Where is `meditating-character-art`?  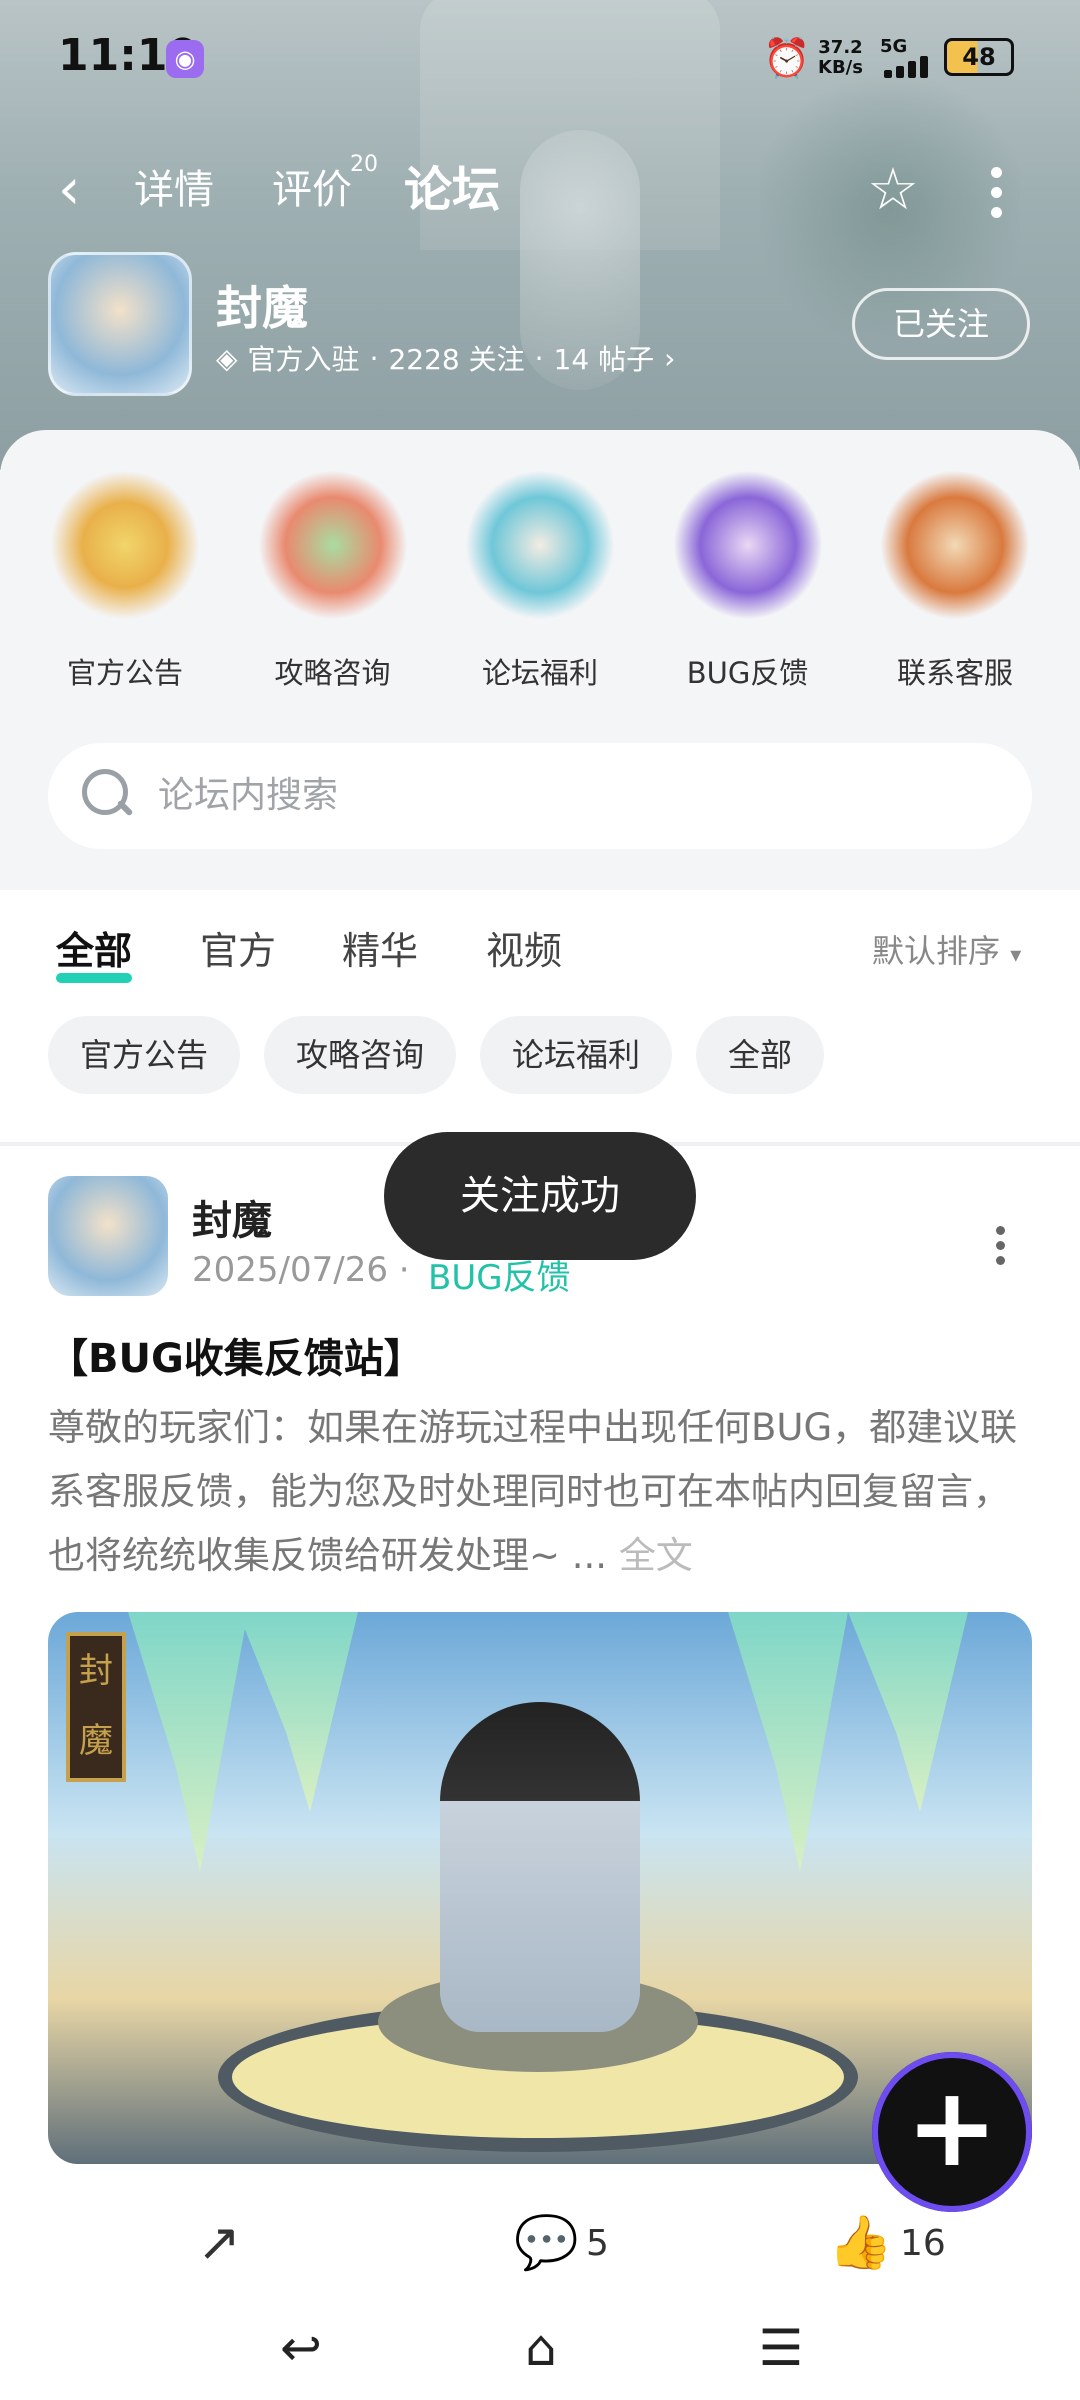 meditating-character-art is located at coordinates (540, 1867).